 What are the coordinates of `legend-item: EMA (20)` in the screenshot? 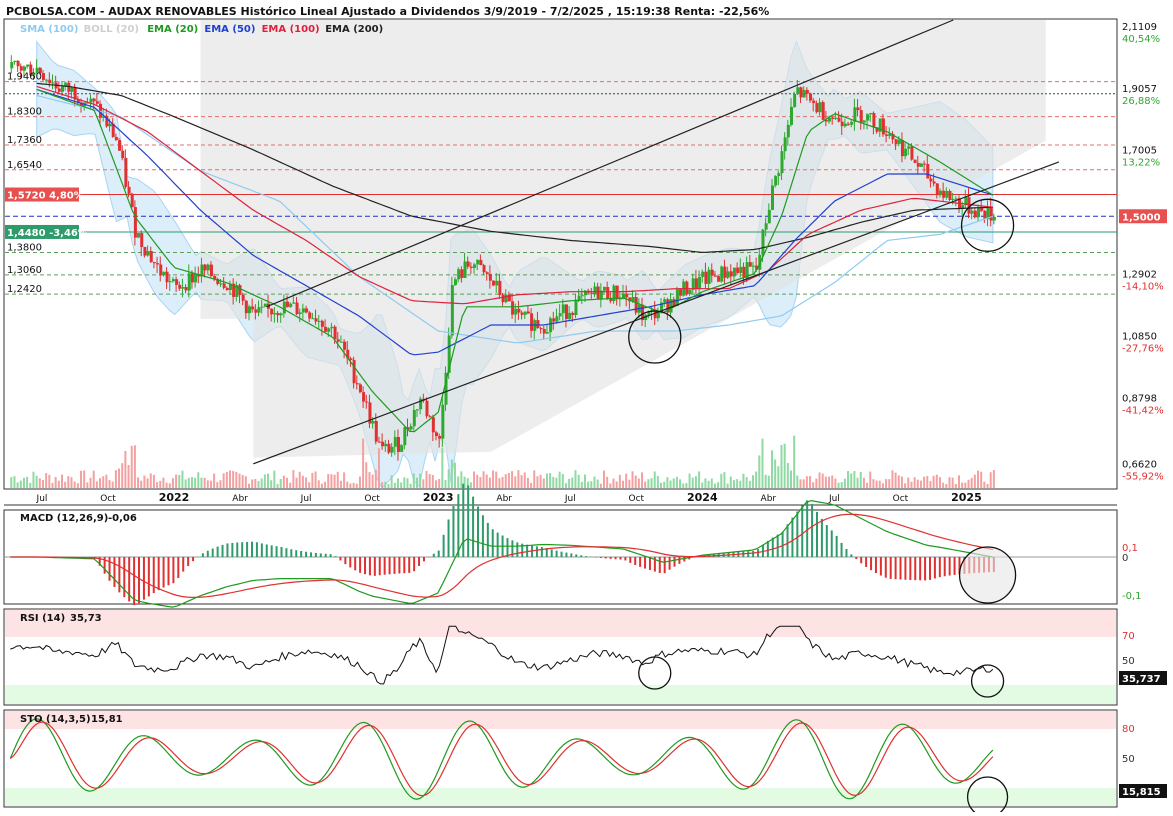 It's located at (172, 29).